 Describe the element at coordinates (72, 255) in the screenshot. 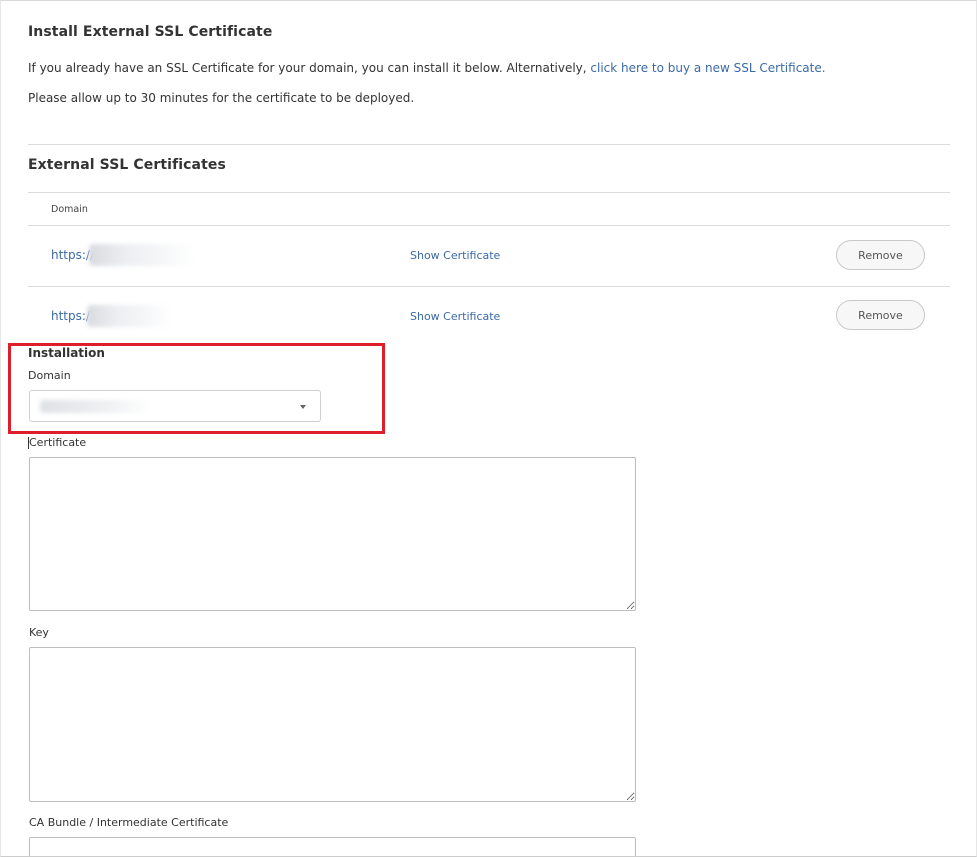

I see `domain-link: https://` at that location.